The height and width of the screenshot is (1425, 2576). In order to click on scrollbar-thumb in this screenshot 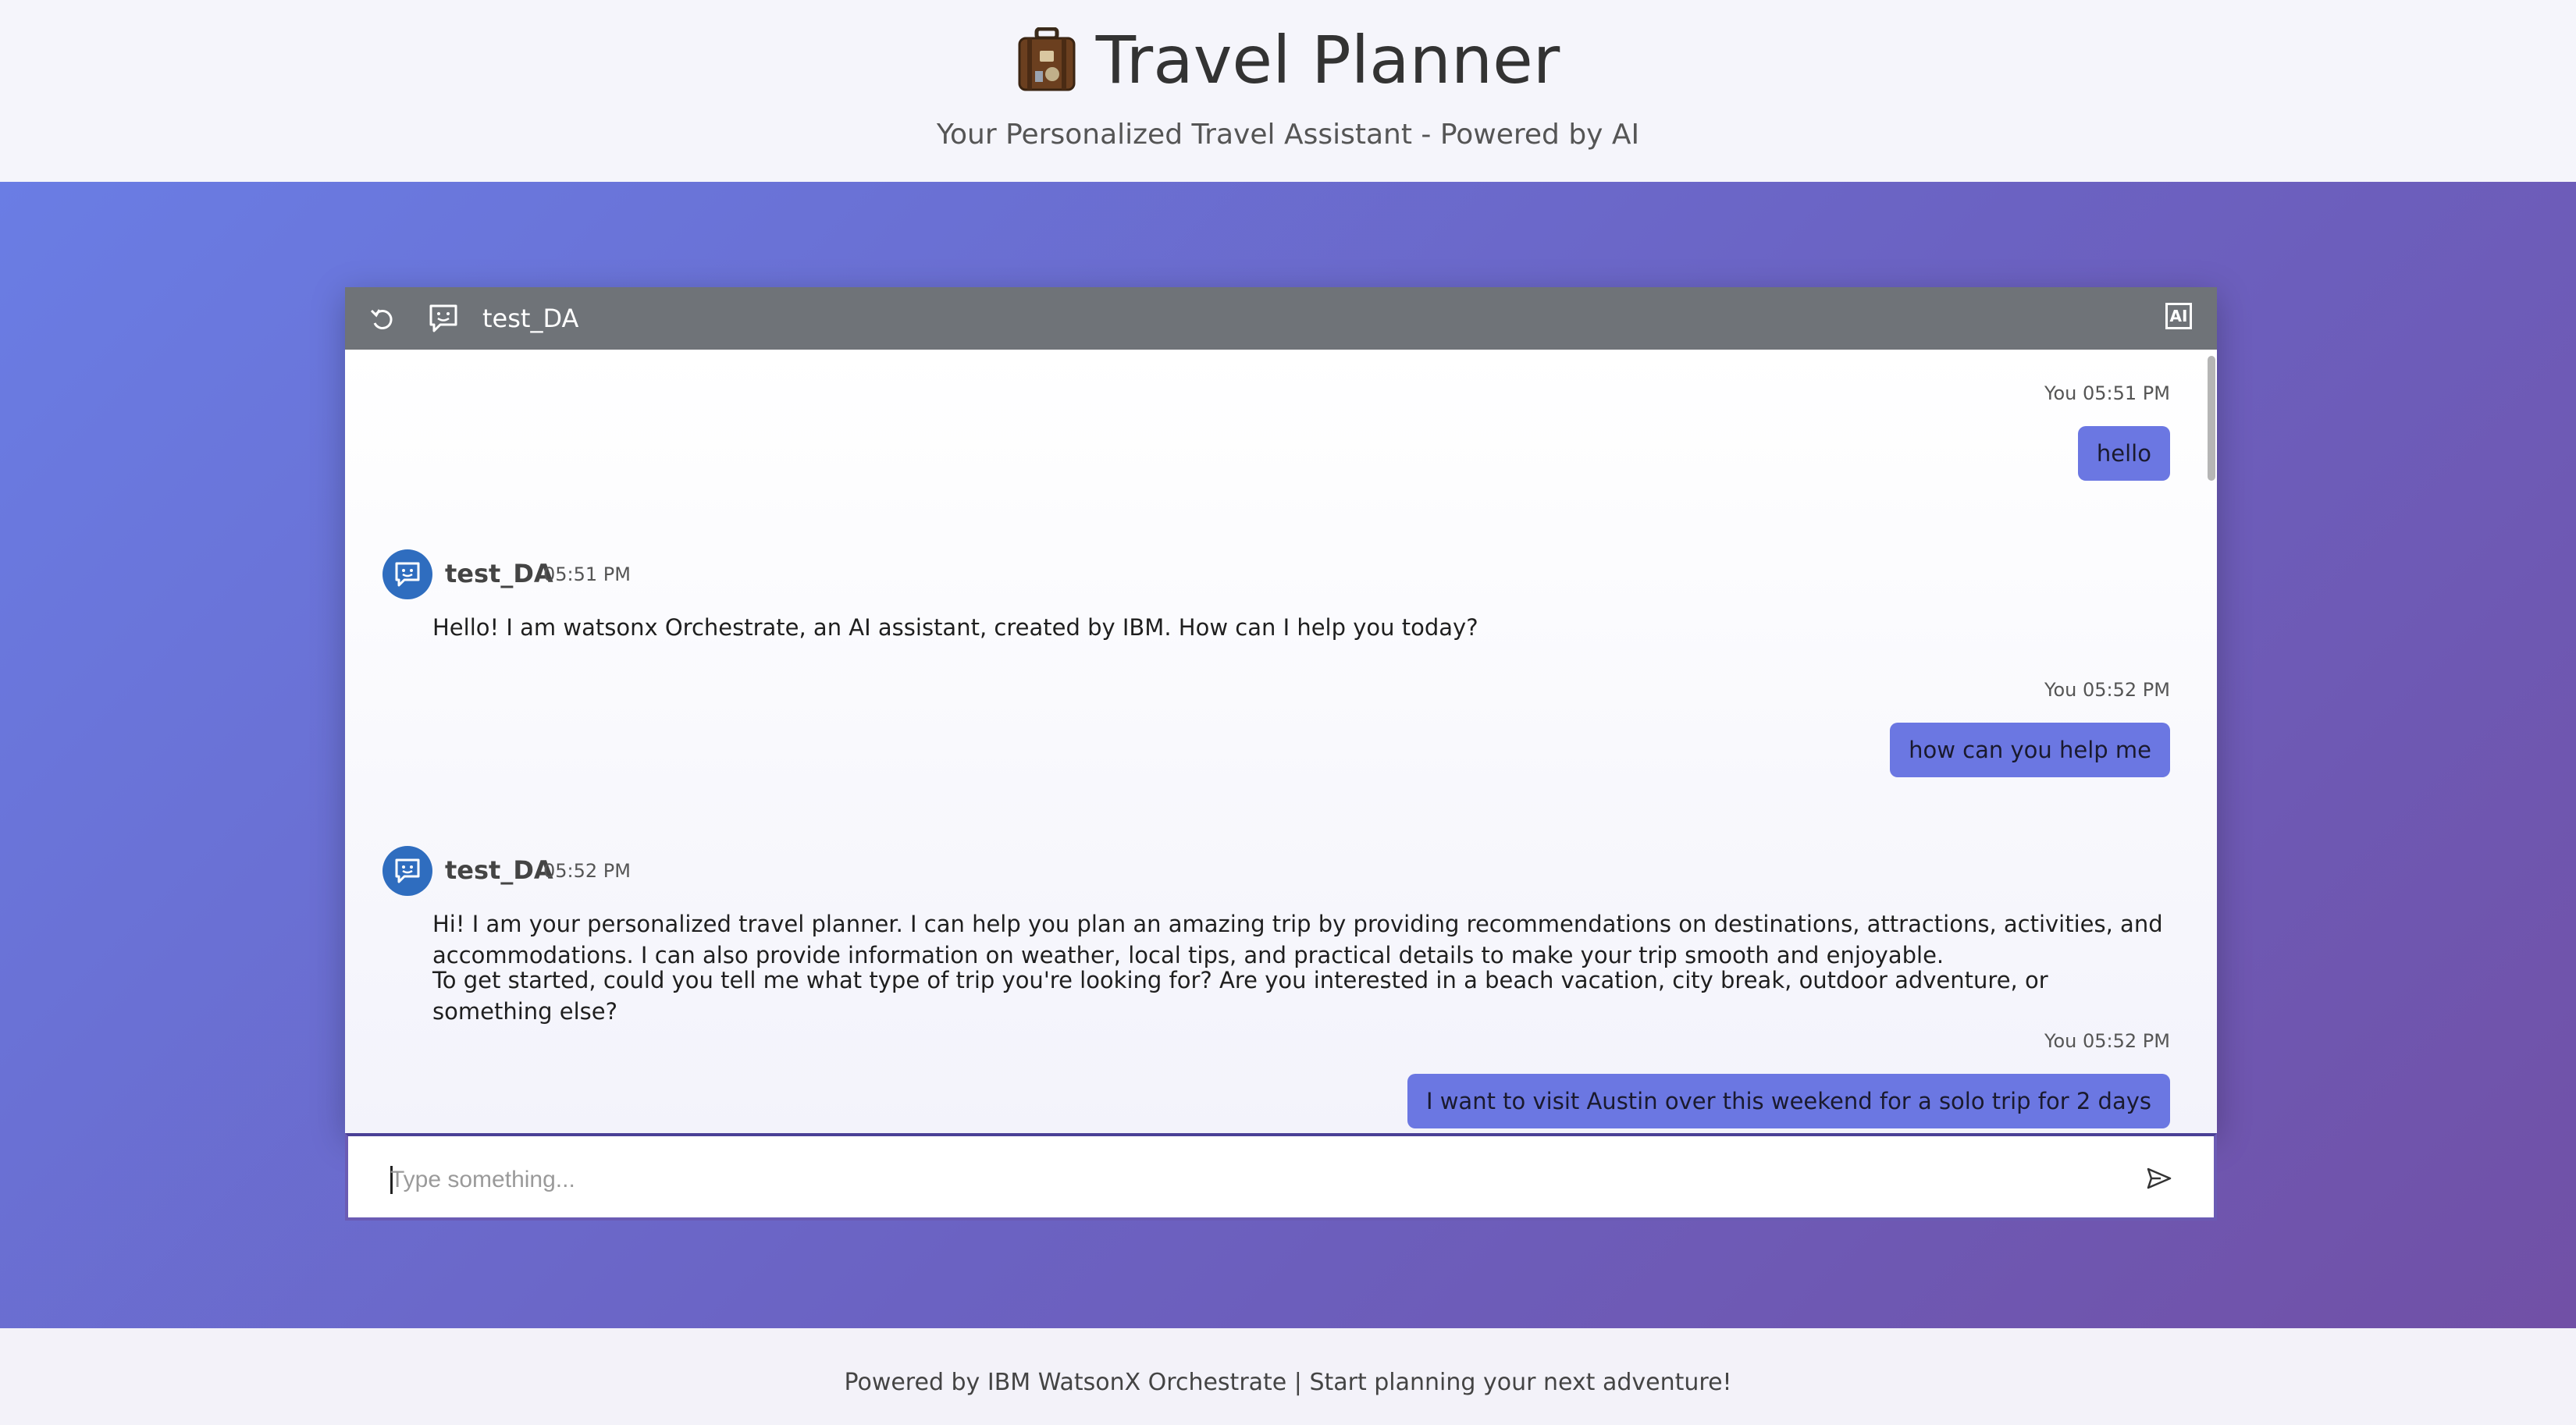, I will do `click(2211, 418)`.